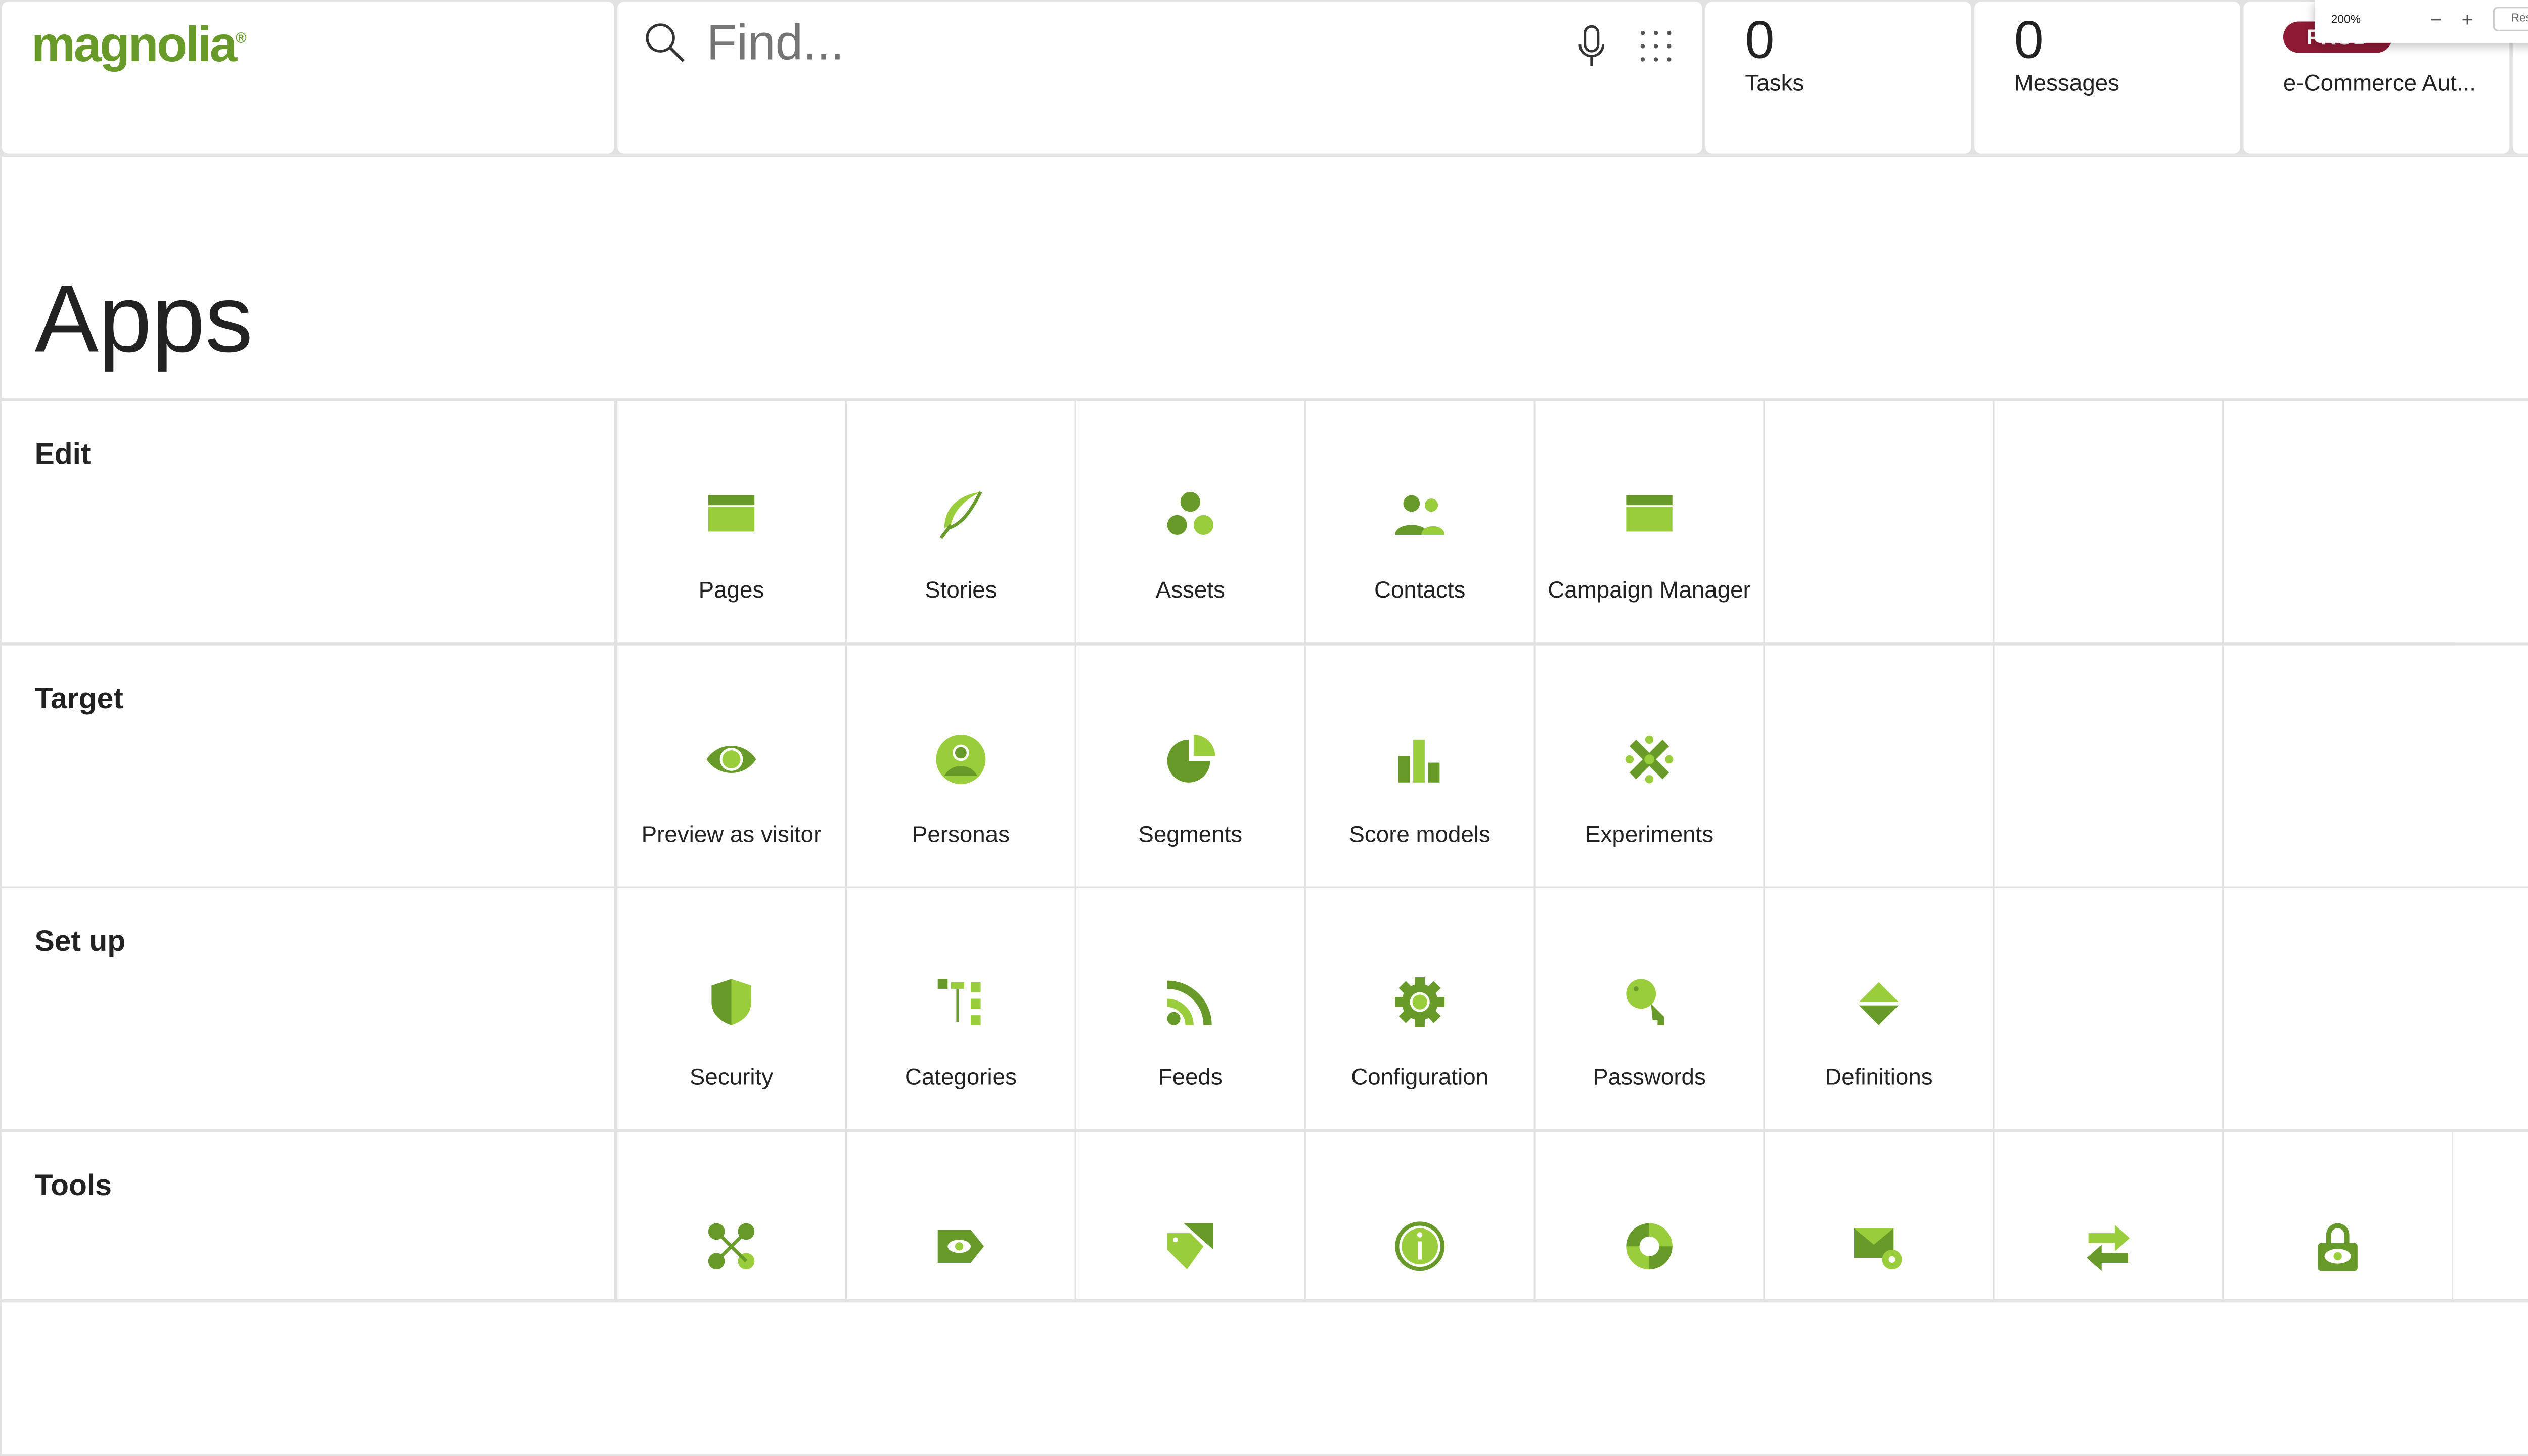 The width and height of the screenshot is (2528, 1456). Describe the element at coordinates (1190, 833) in the screenshot. I see `app-label: Segments` at that location.